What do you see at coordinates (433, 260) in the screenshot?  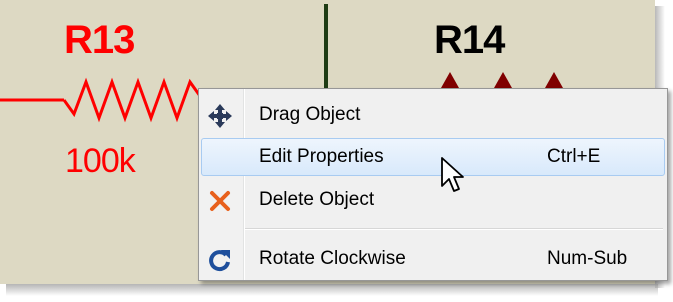 I see `menu-item-rotate-clockwise: Rotate Clockwise Num-Sub` at bounding box center [433, 260].